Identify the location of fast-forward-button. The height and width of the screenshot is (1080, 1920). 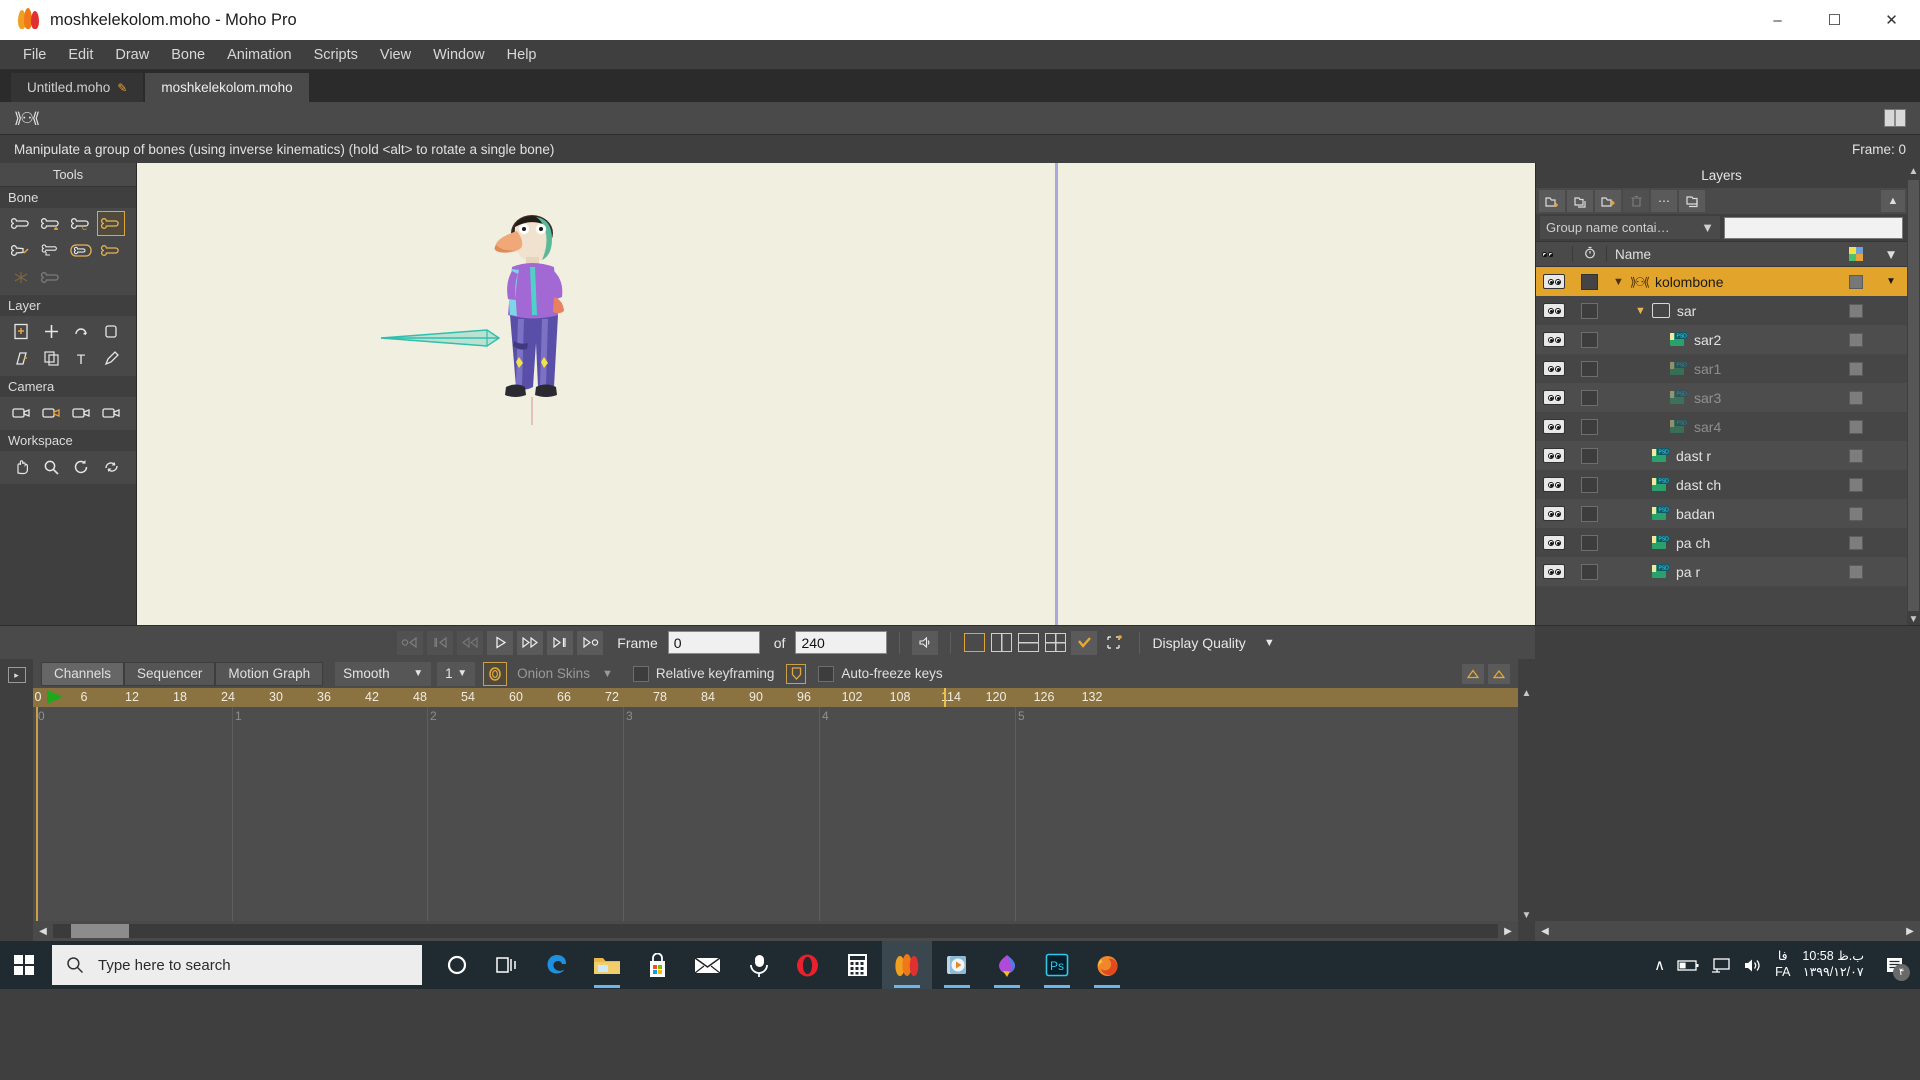
(530, 642).